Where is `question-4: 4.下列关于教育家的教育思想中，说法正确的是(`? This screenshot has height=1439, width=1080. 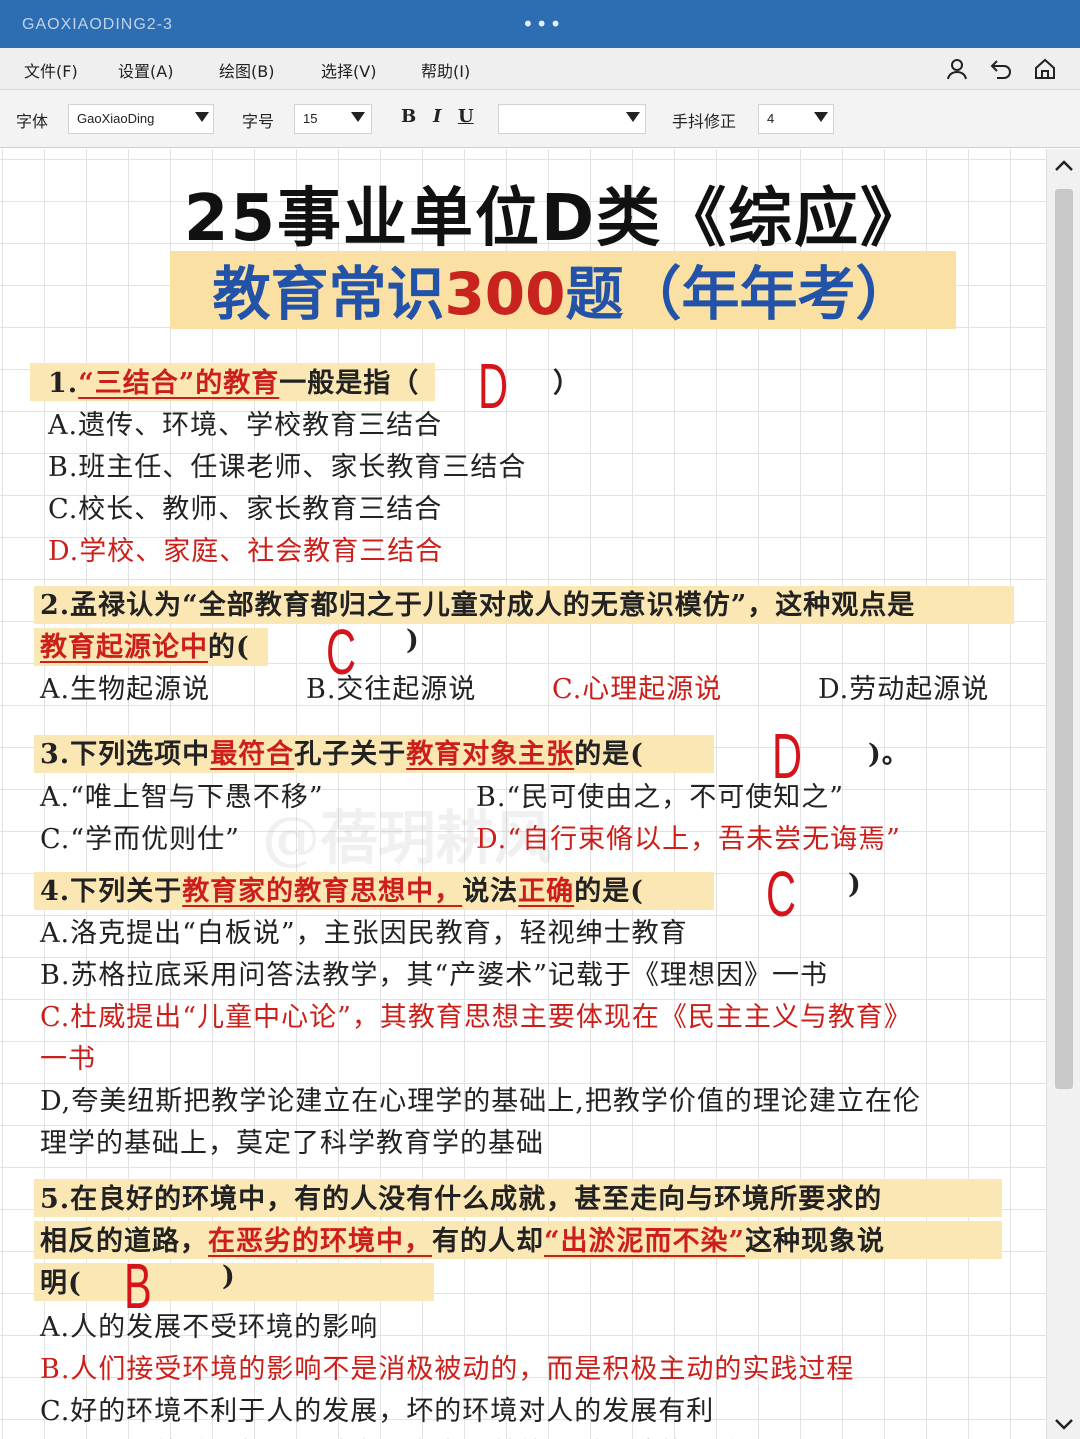 question-4: 4.下列关于教育家的教育思想中，说法正确的是( is located at coordinates (342, 891).